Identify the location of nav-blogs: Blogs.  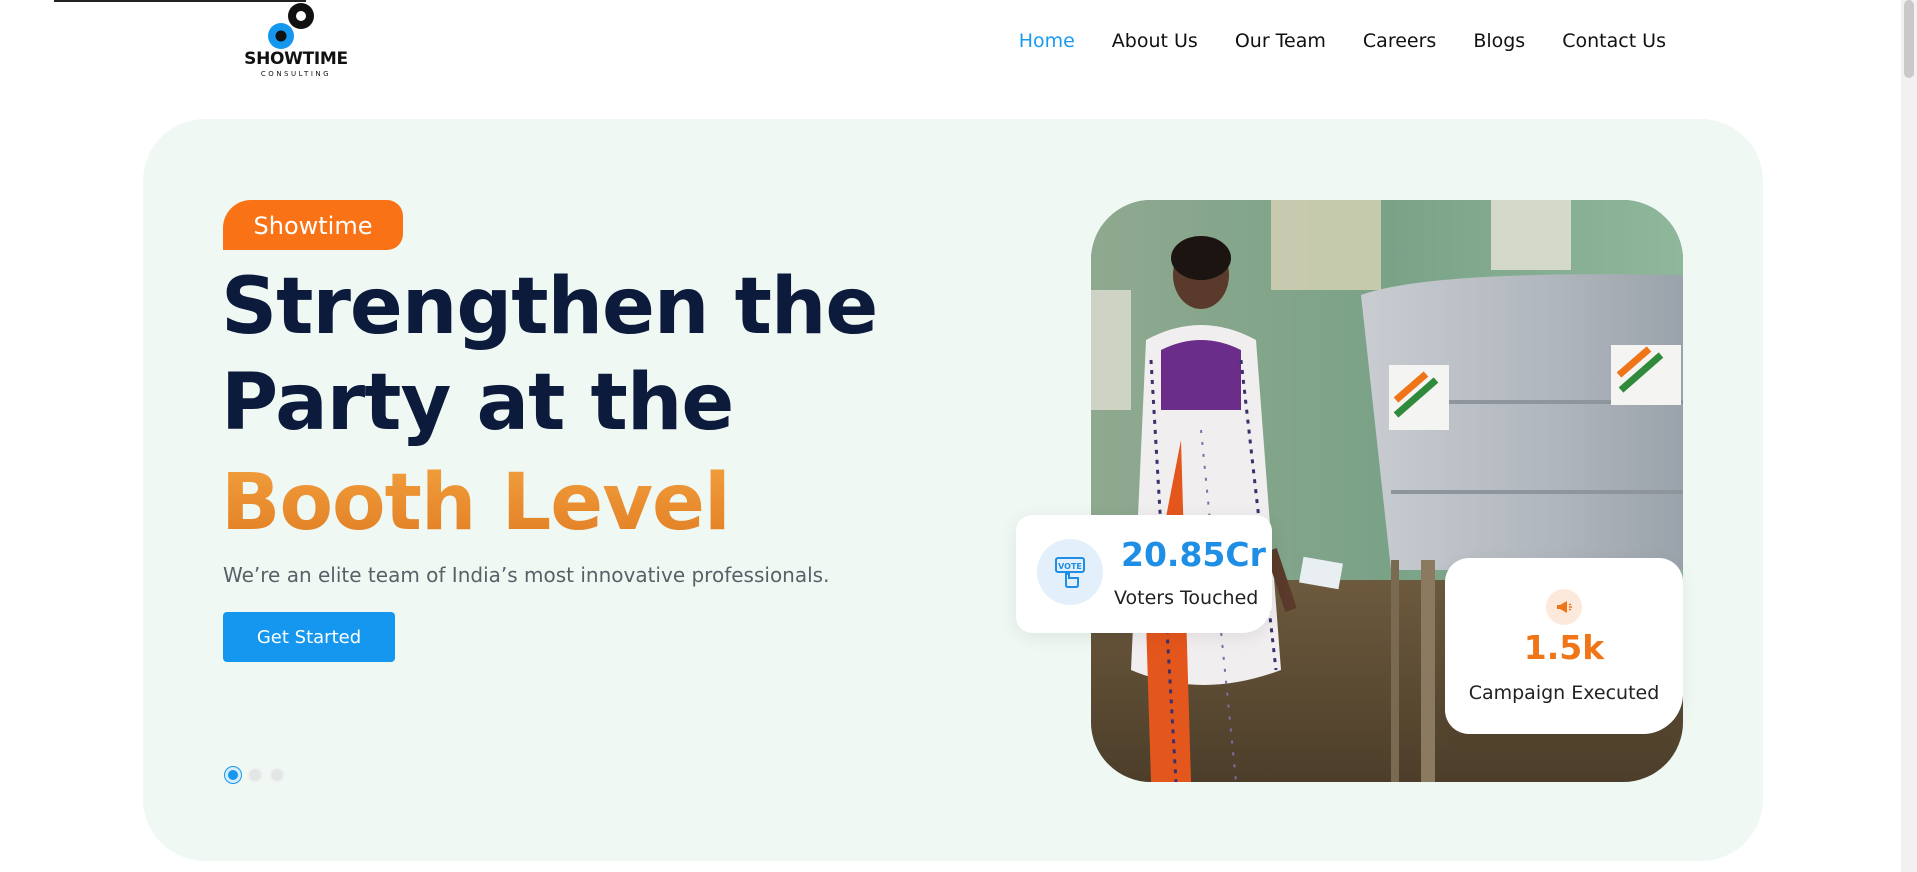
(1499, 41).